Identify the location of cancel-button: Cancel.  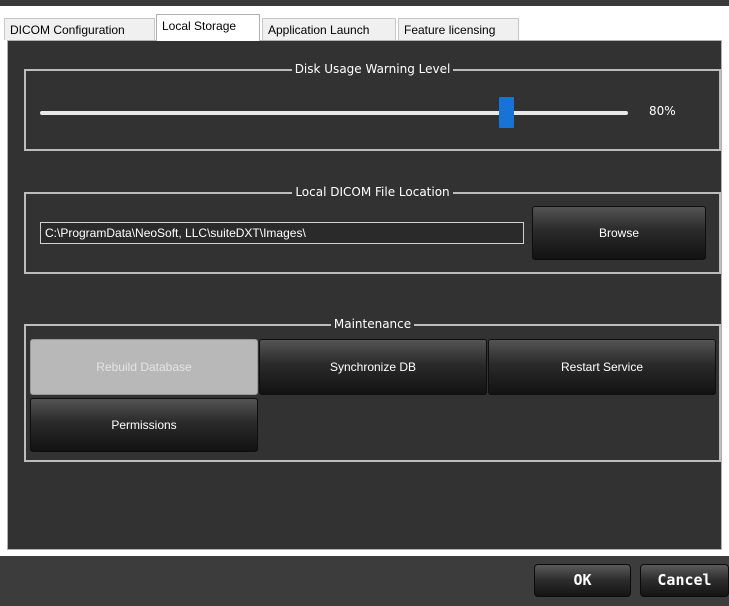
(684, 580).